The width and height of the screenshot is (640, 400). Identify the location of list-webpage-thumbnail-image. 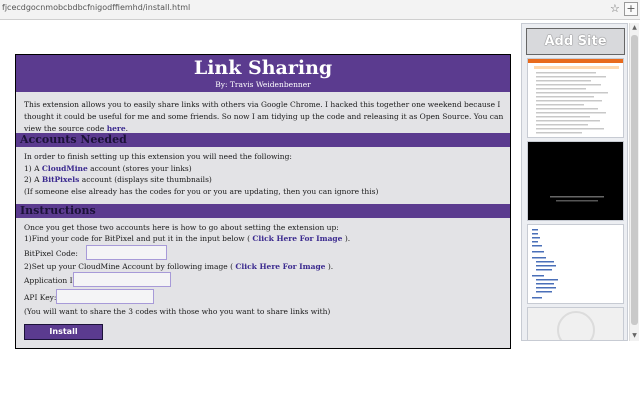
(545, 264).